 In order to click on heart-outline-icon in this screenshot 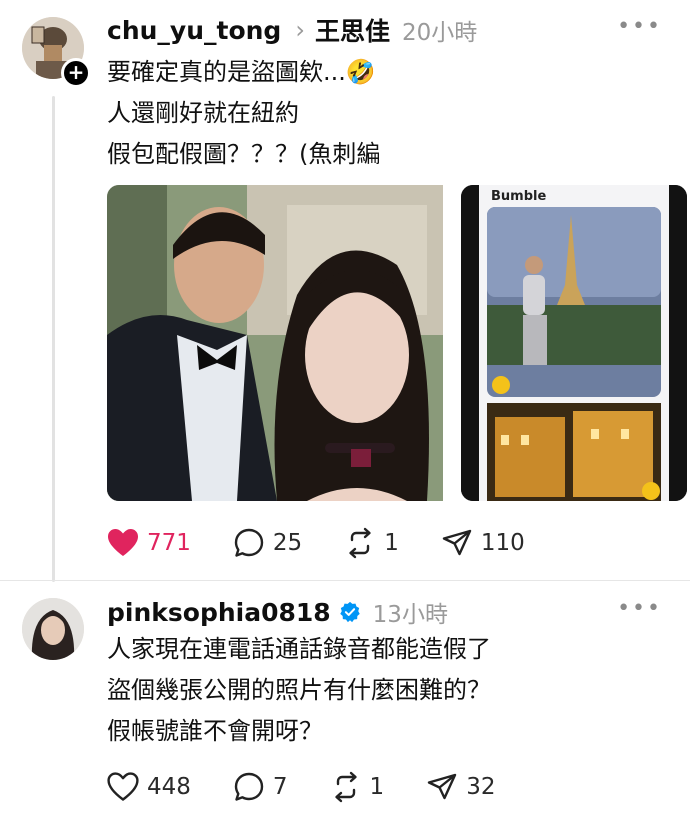, I will do `click(123, 786)`.